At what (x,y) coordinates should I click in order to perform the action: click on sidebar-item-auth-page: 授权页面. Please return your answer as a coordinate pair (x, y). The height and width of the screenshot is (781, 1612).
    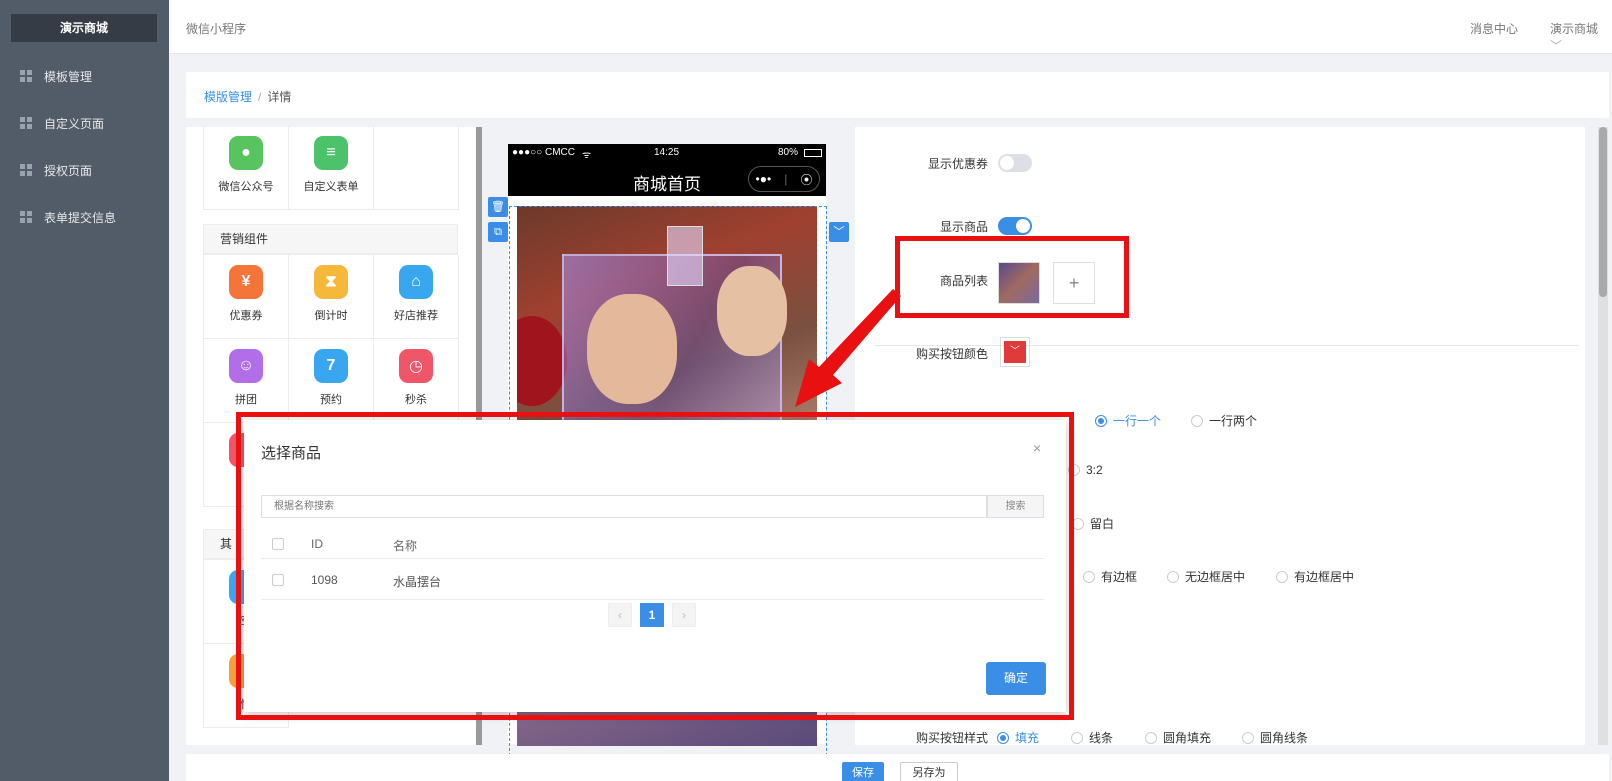
    Looking at the image, I should click on (84, 170).